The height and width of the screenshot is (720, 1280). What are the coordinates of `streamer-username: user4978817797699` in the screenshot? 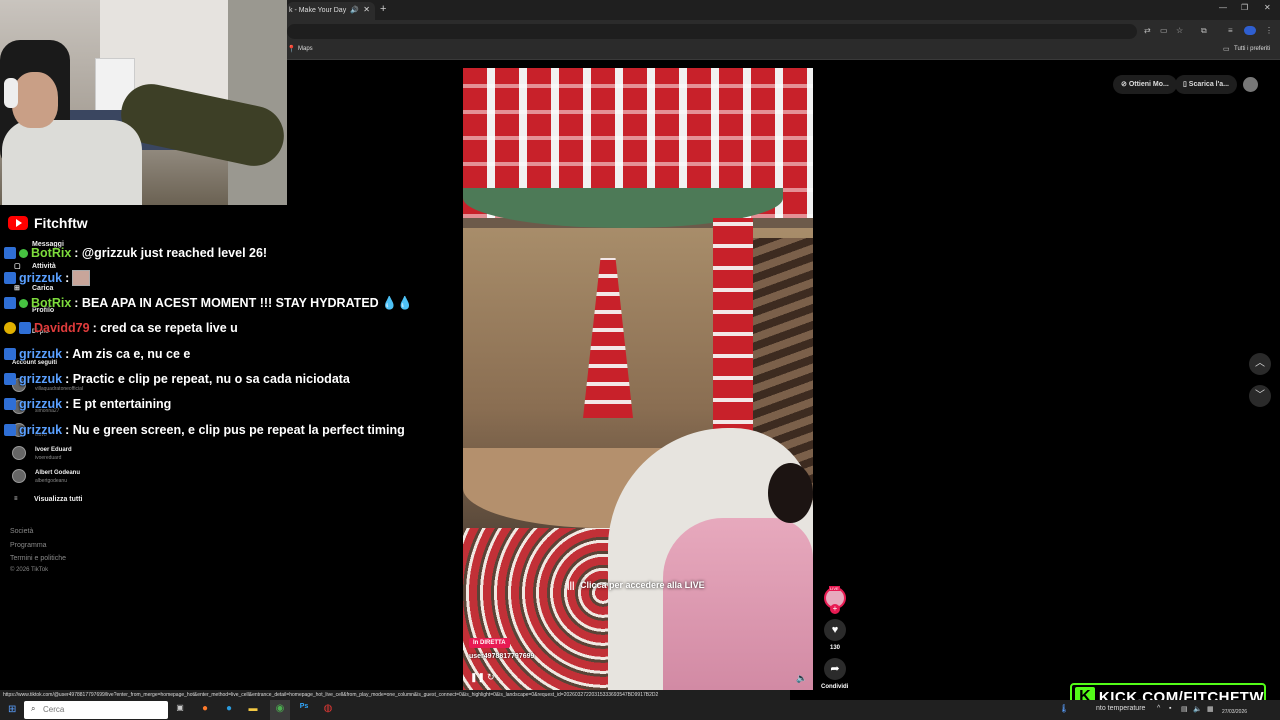 It's located at (501, 656).